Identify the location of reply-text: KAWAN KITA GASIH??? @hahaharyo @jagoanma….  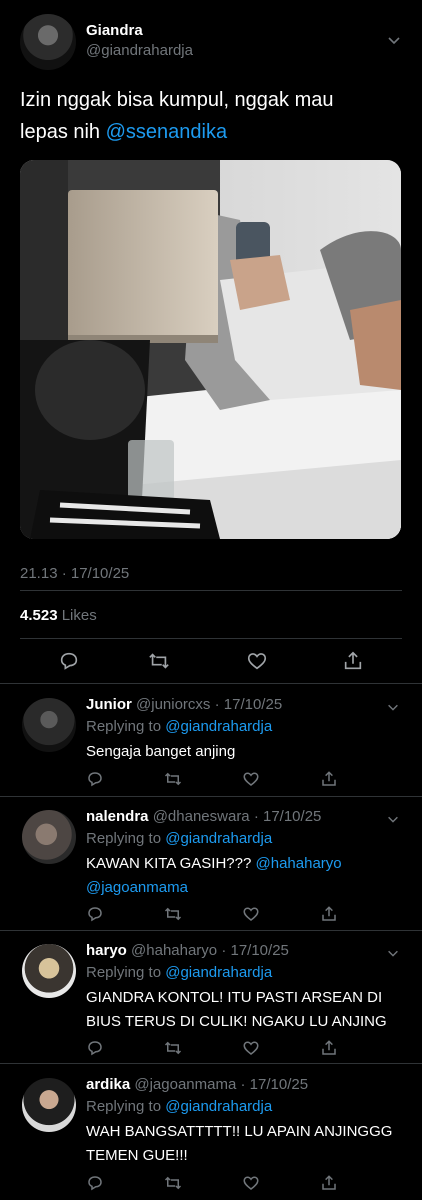
(246, 876).